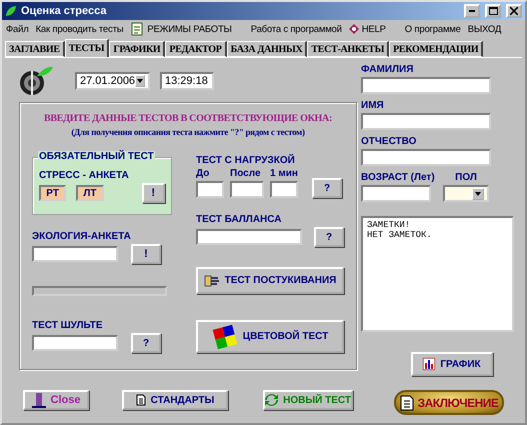  I want to click on refresh-icon, so click(271, 400).